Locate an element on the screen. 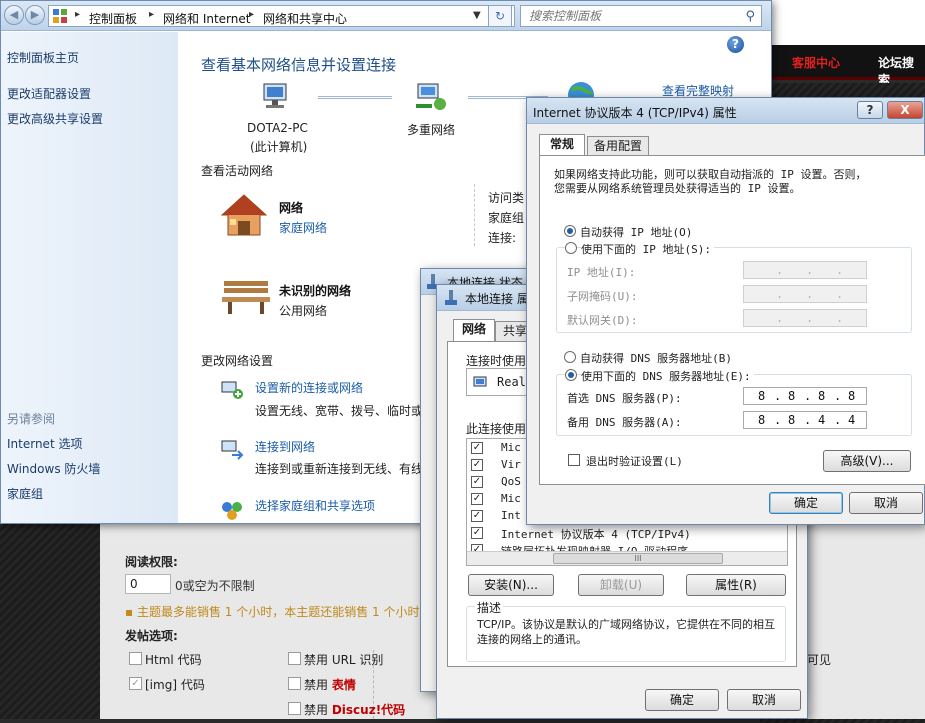  use-dns-label: 使用下面的 DNS 服务器地址(E): is located at coordinates (667, 376).